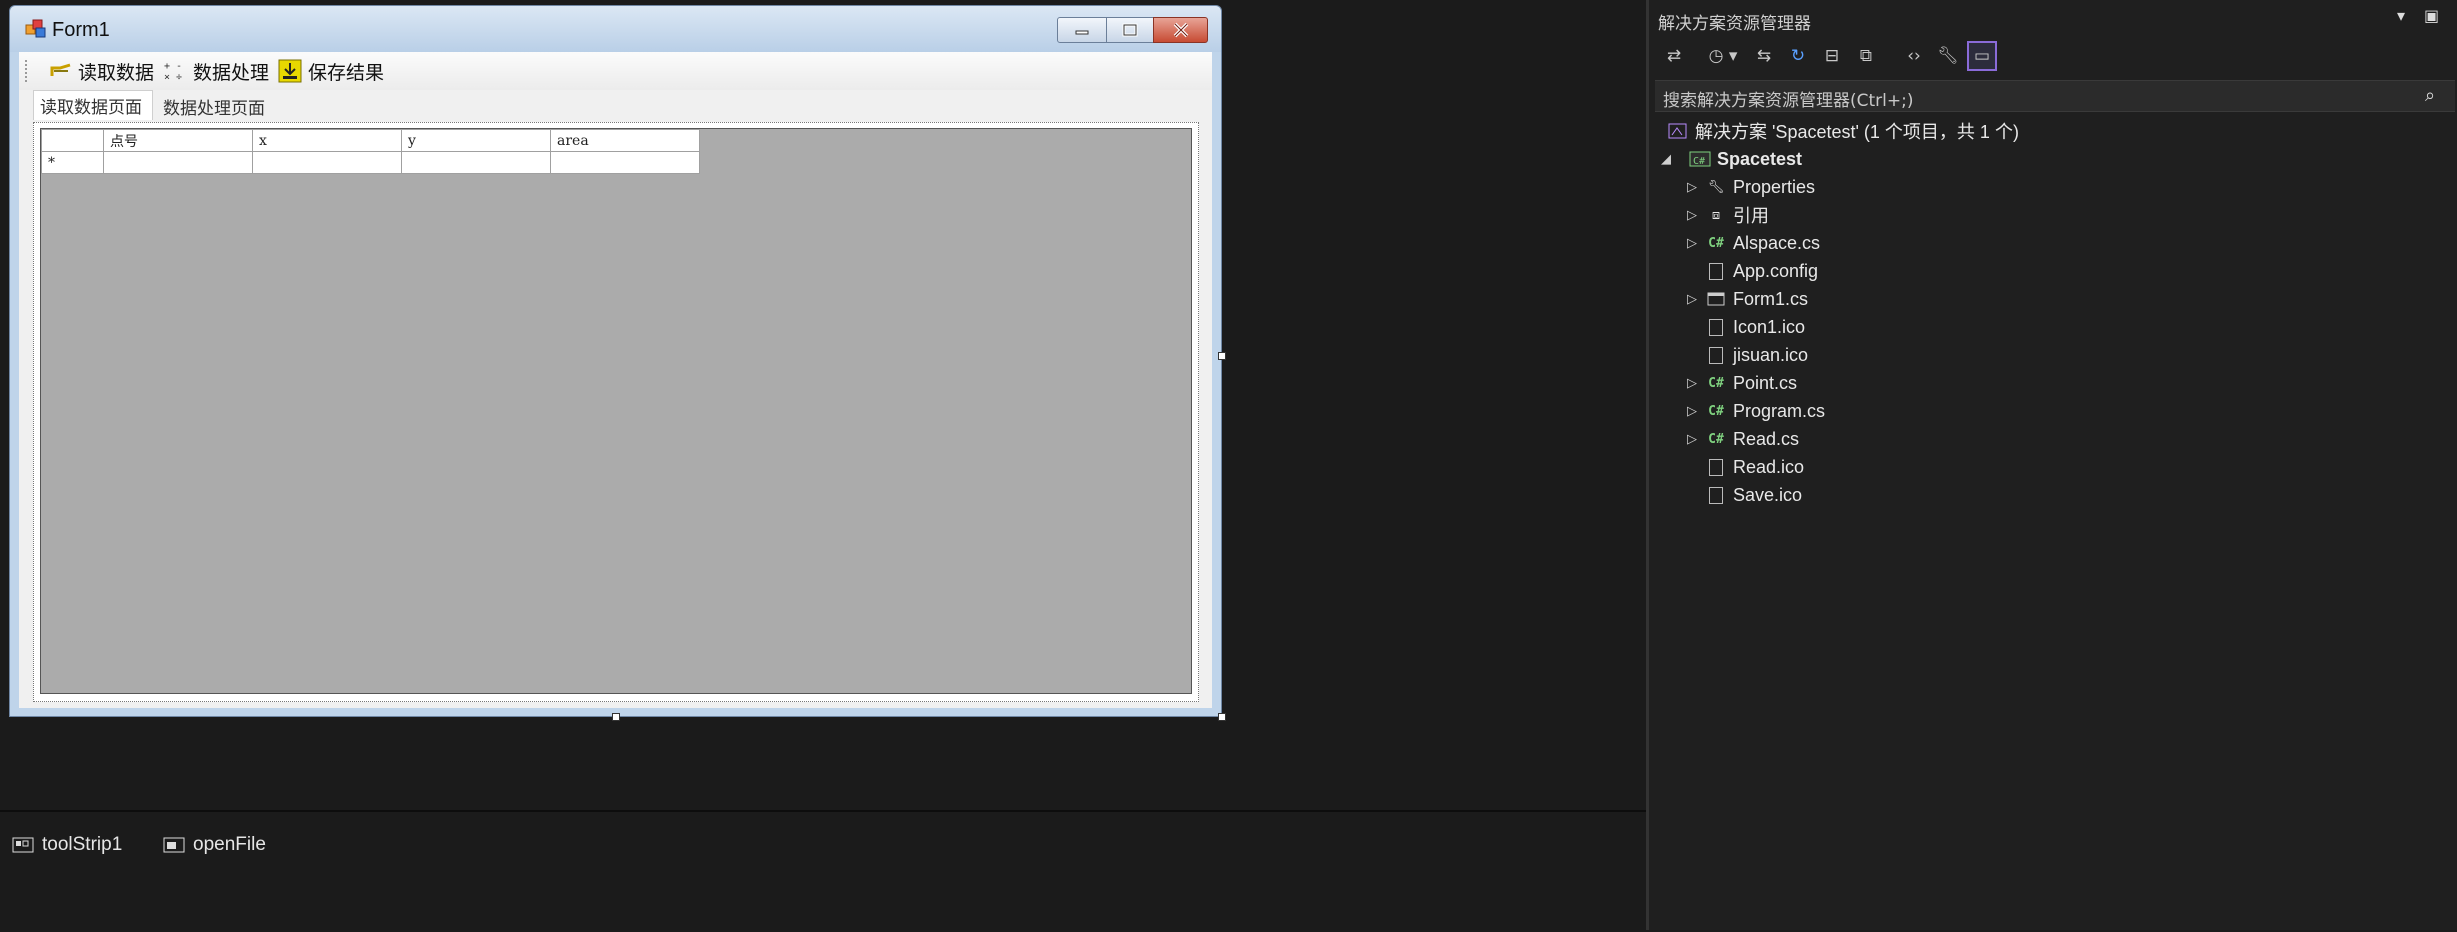 Image resolution: width=2457 pixels, height=932 pixels. I want to click on toolstrip-grip, so click(27, 71).